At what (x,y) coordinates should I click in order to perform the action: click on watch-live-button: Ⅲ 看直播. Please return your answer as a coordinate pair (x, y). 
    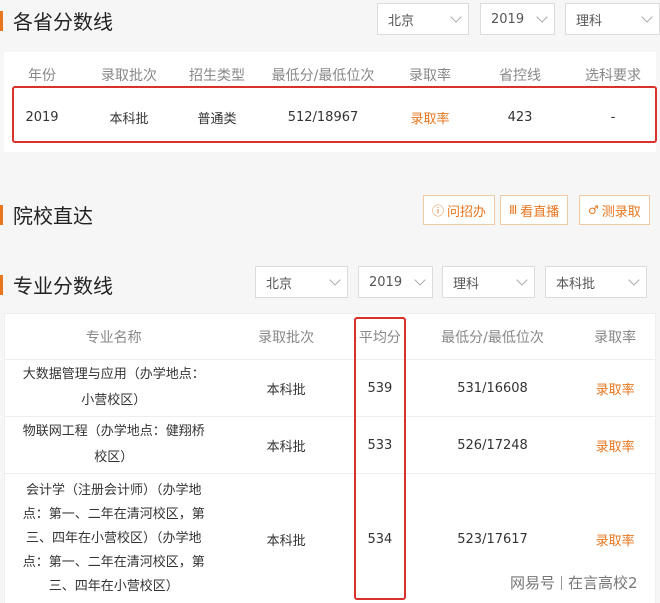
    Looking at the image, I should click on (534, 210).